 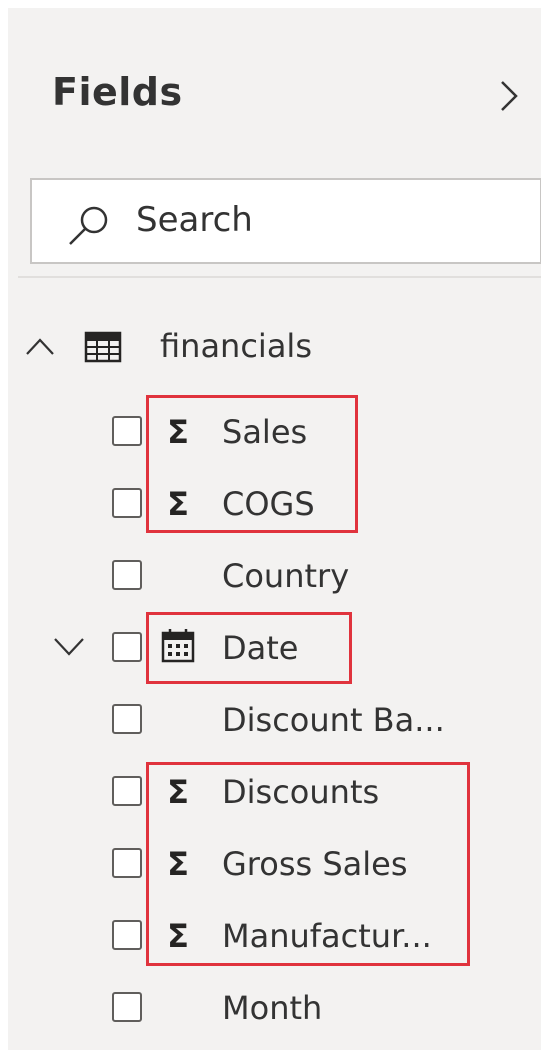 What do you see at coordinates (286, 576) in the screenshot?
I see `field-name: Country` at bounding box center [286, 576].